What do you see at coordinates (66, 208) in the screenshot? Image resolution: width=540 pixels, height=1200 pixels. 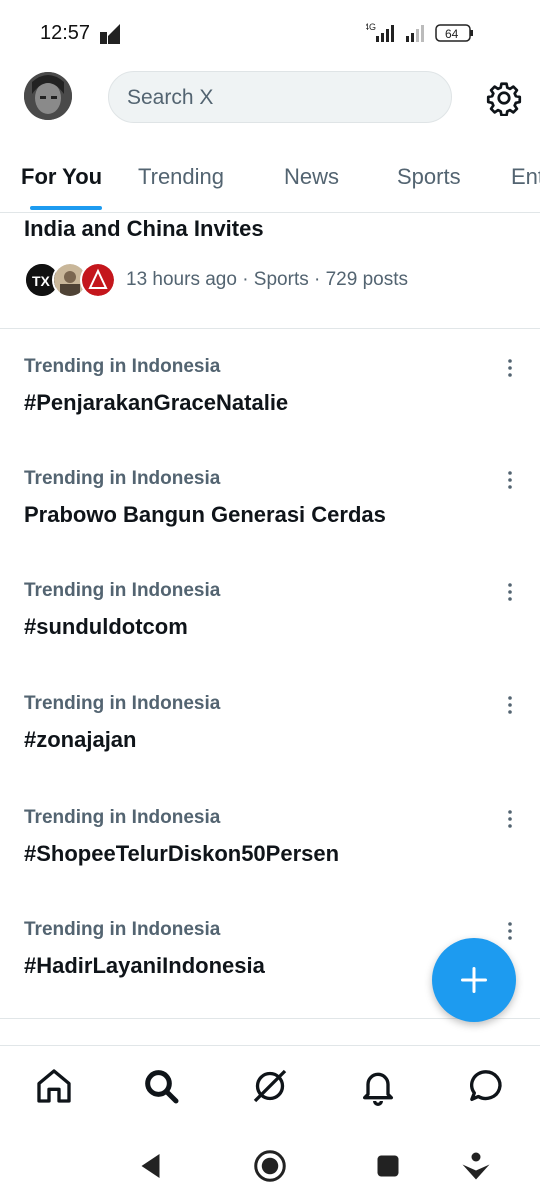 I see `active-tab-indicator` at bounding box center [66, 208].